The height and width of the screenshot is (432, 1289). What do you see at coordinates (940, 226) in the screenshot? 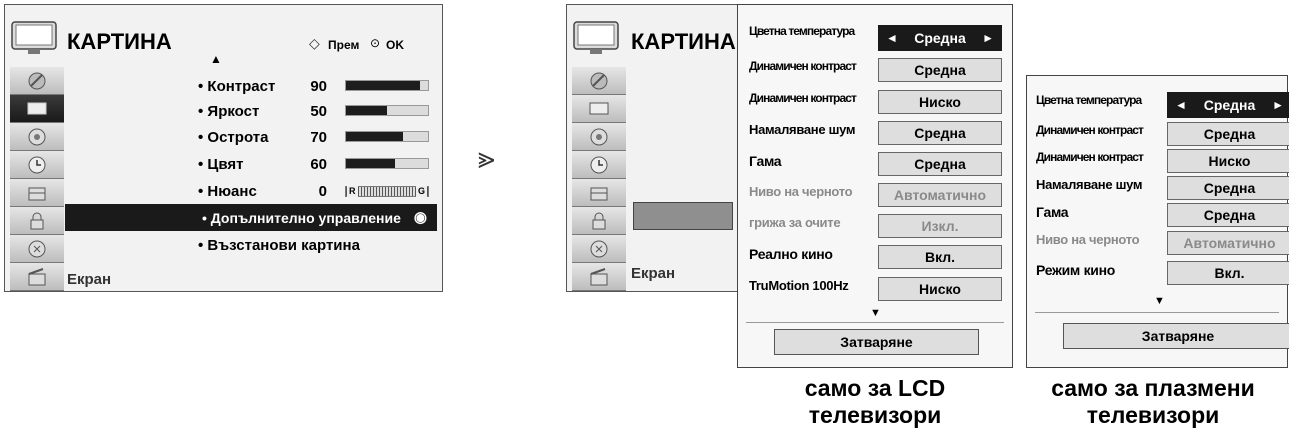
I see `lcd-eye-care-button: Изкл.` at bounding box center [940, 226].